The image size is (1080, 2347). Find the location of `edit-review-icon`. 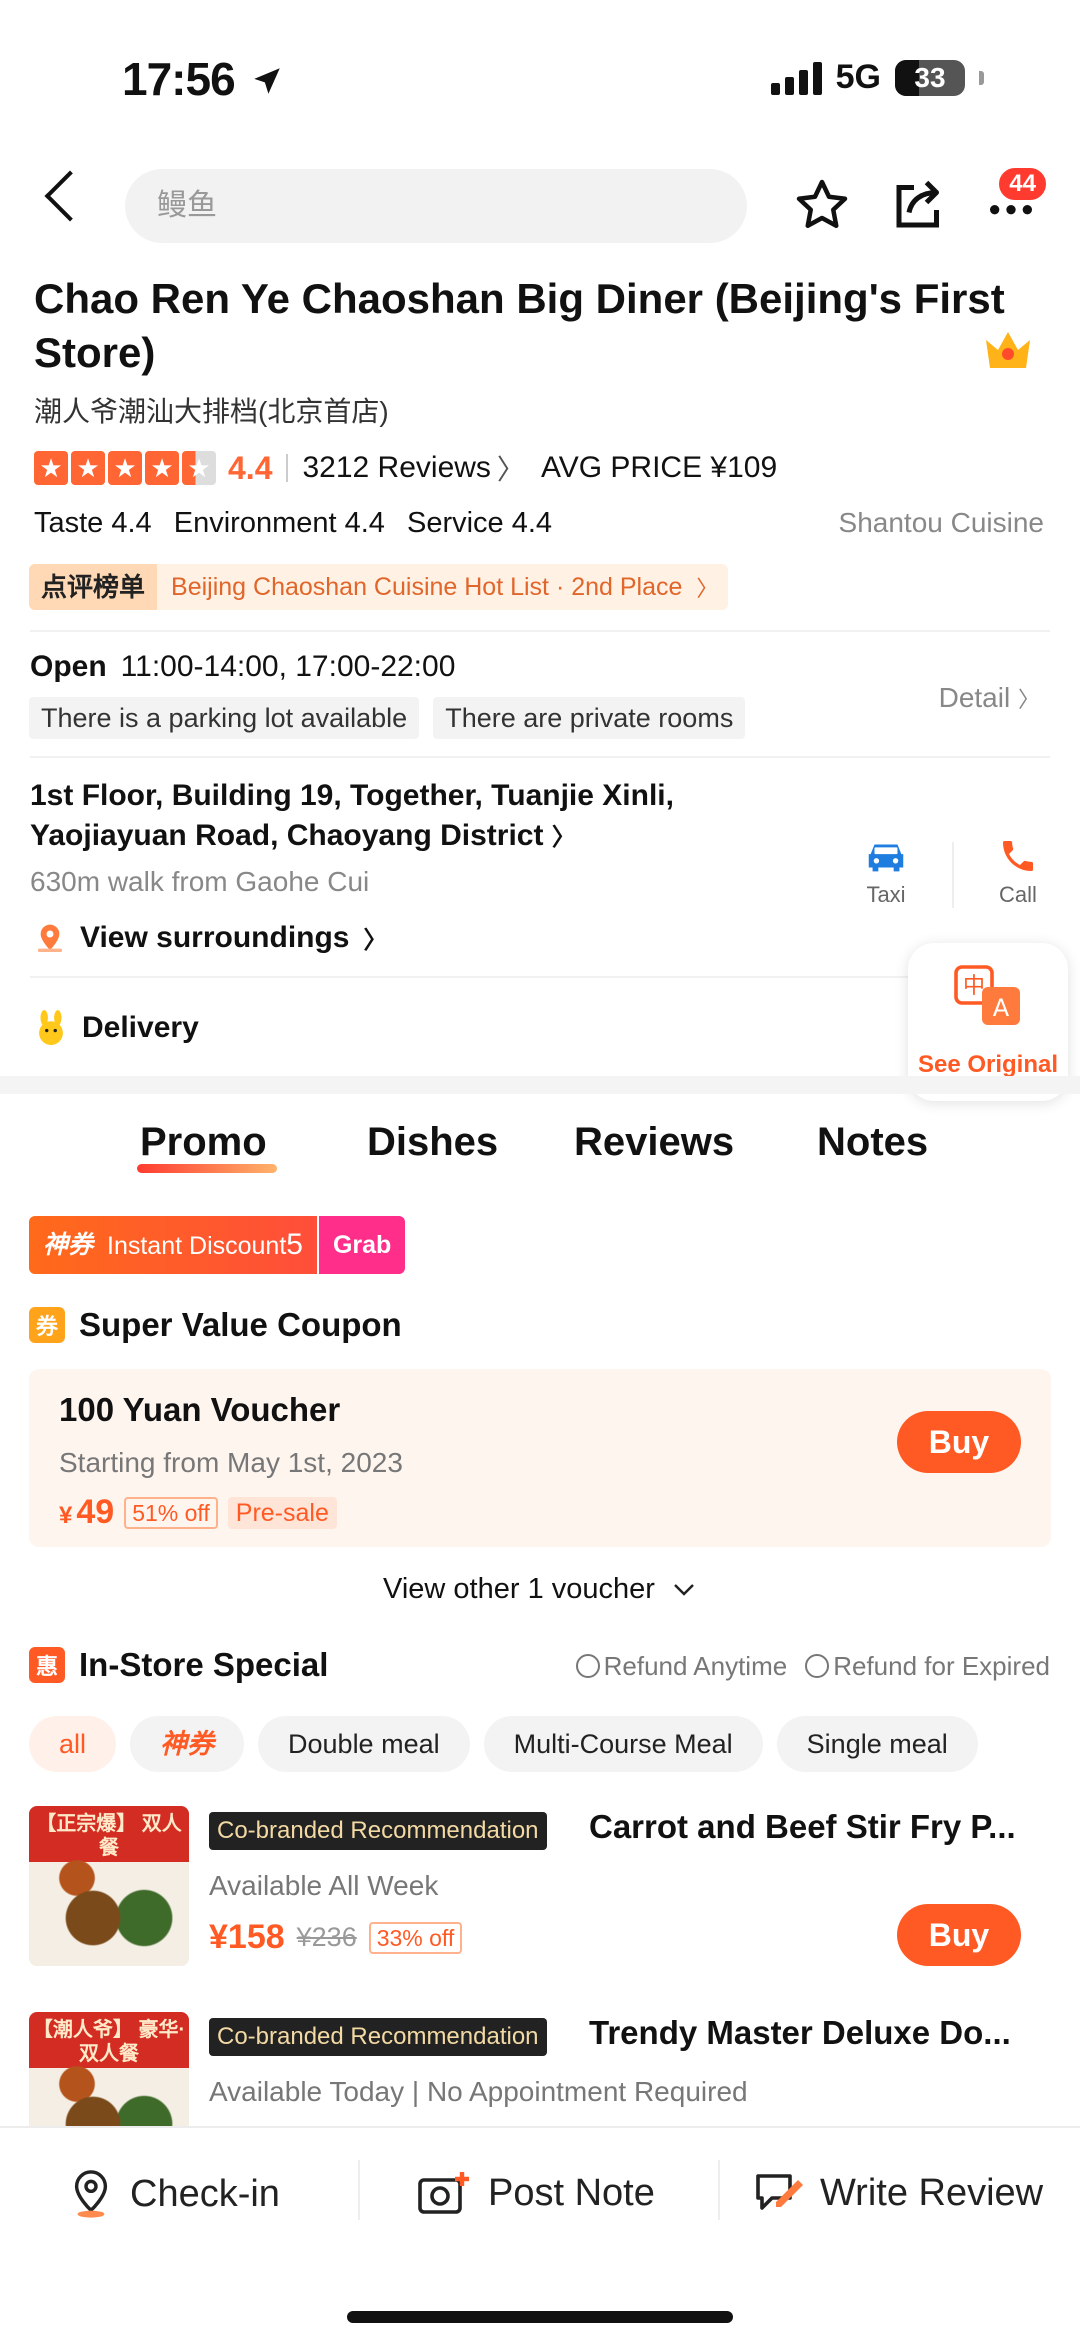

edit-review-icon is located at coordinates (779, 2192).